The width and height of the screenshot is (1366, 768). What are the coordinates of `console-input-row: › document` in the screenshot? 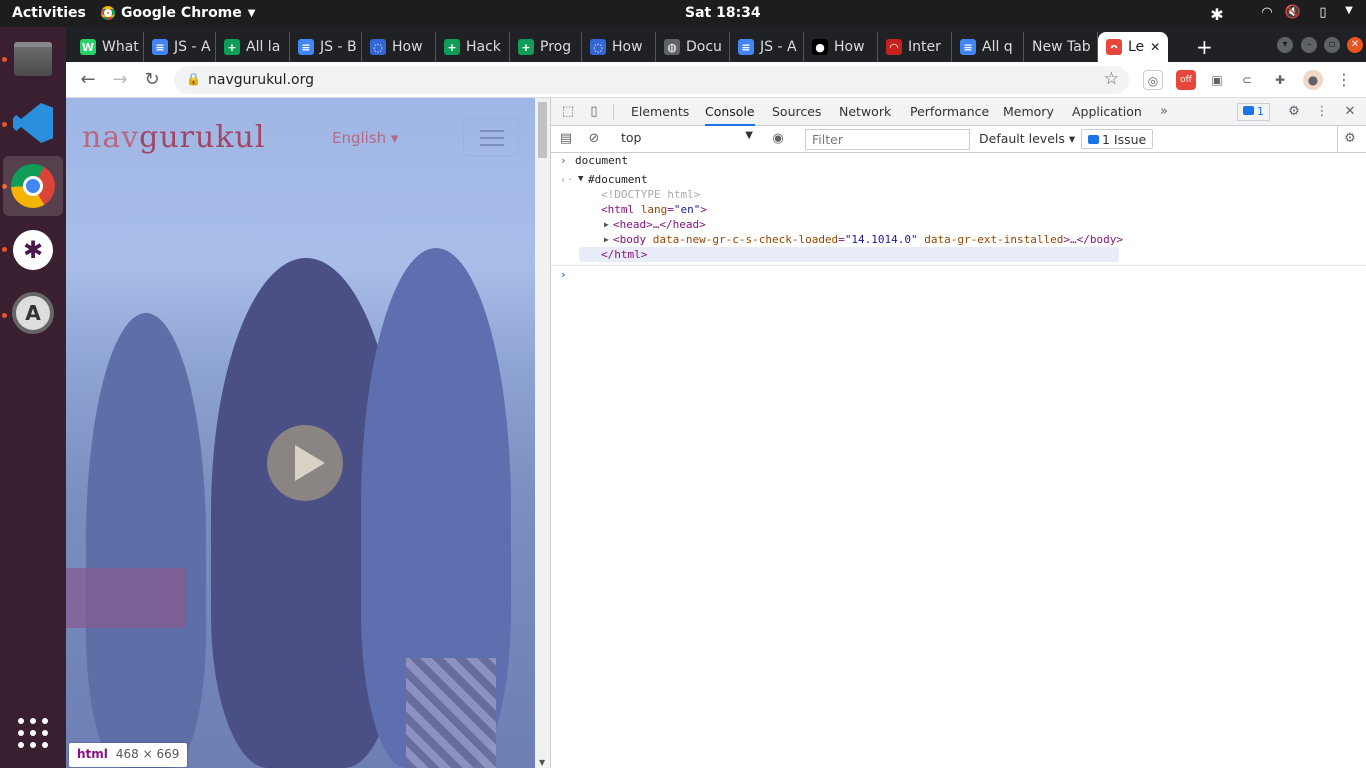 It's located at (958, 160).